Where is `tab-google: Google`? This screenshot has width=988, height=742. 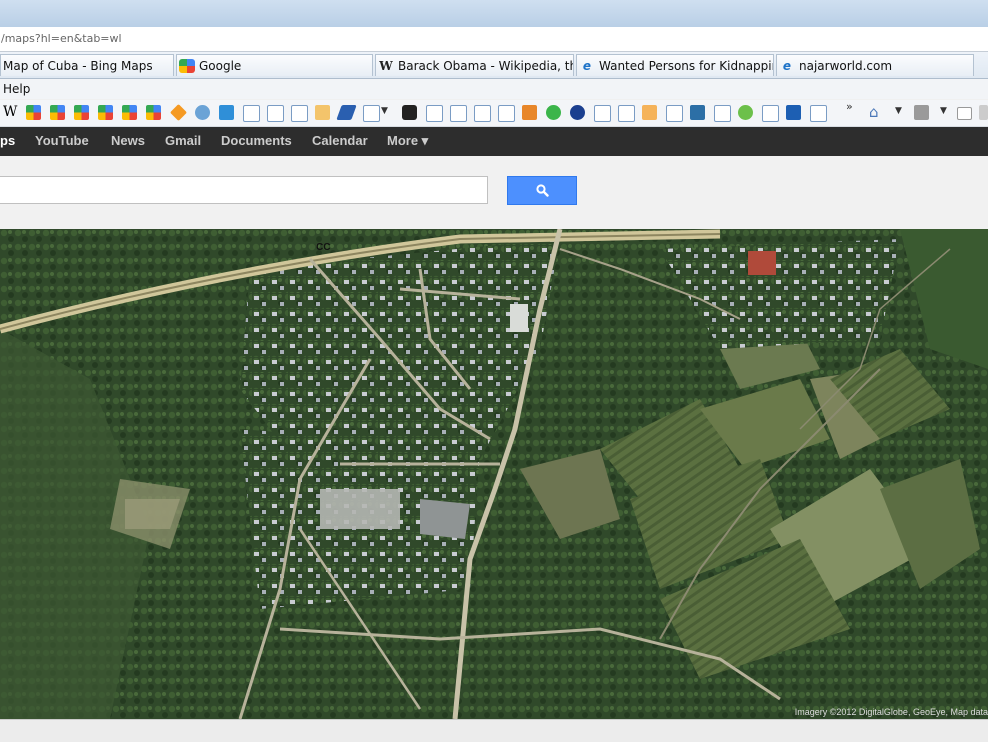
tab-google: Google is located at coordinates (274, 65).